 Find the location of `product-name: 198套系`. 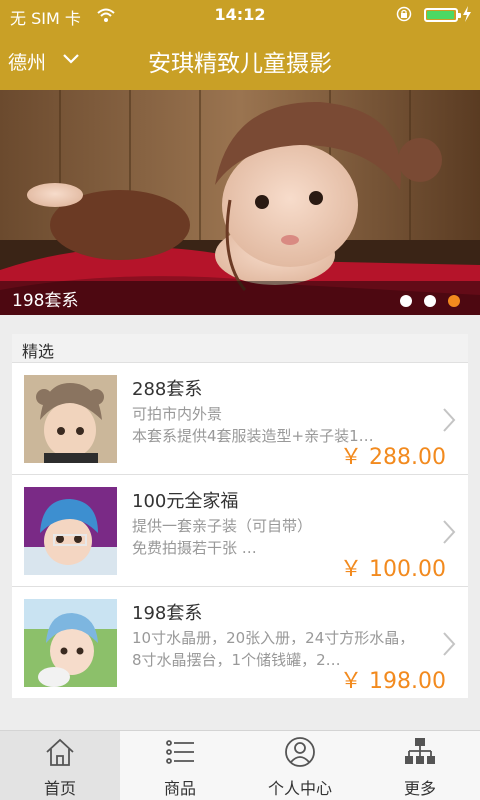

product-name: 198套系 is located at coordinates (167, 613).